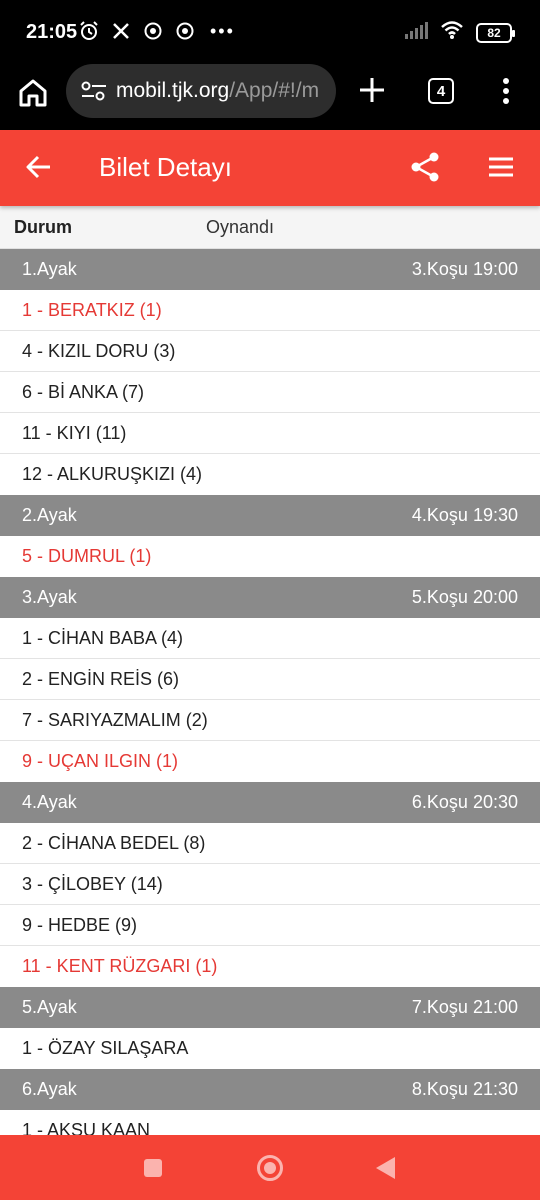 The height and width of the screenshot is (1200, 540). What do you see at coordinates (222, 30) in the screenshot?
I see `more-dots-icon: •••` at bounding box center [222, 30].